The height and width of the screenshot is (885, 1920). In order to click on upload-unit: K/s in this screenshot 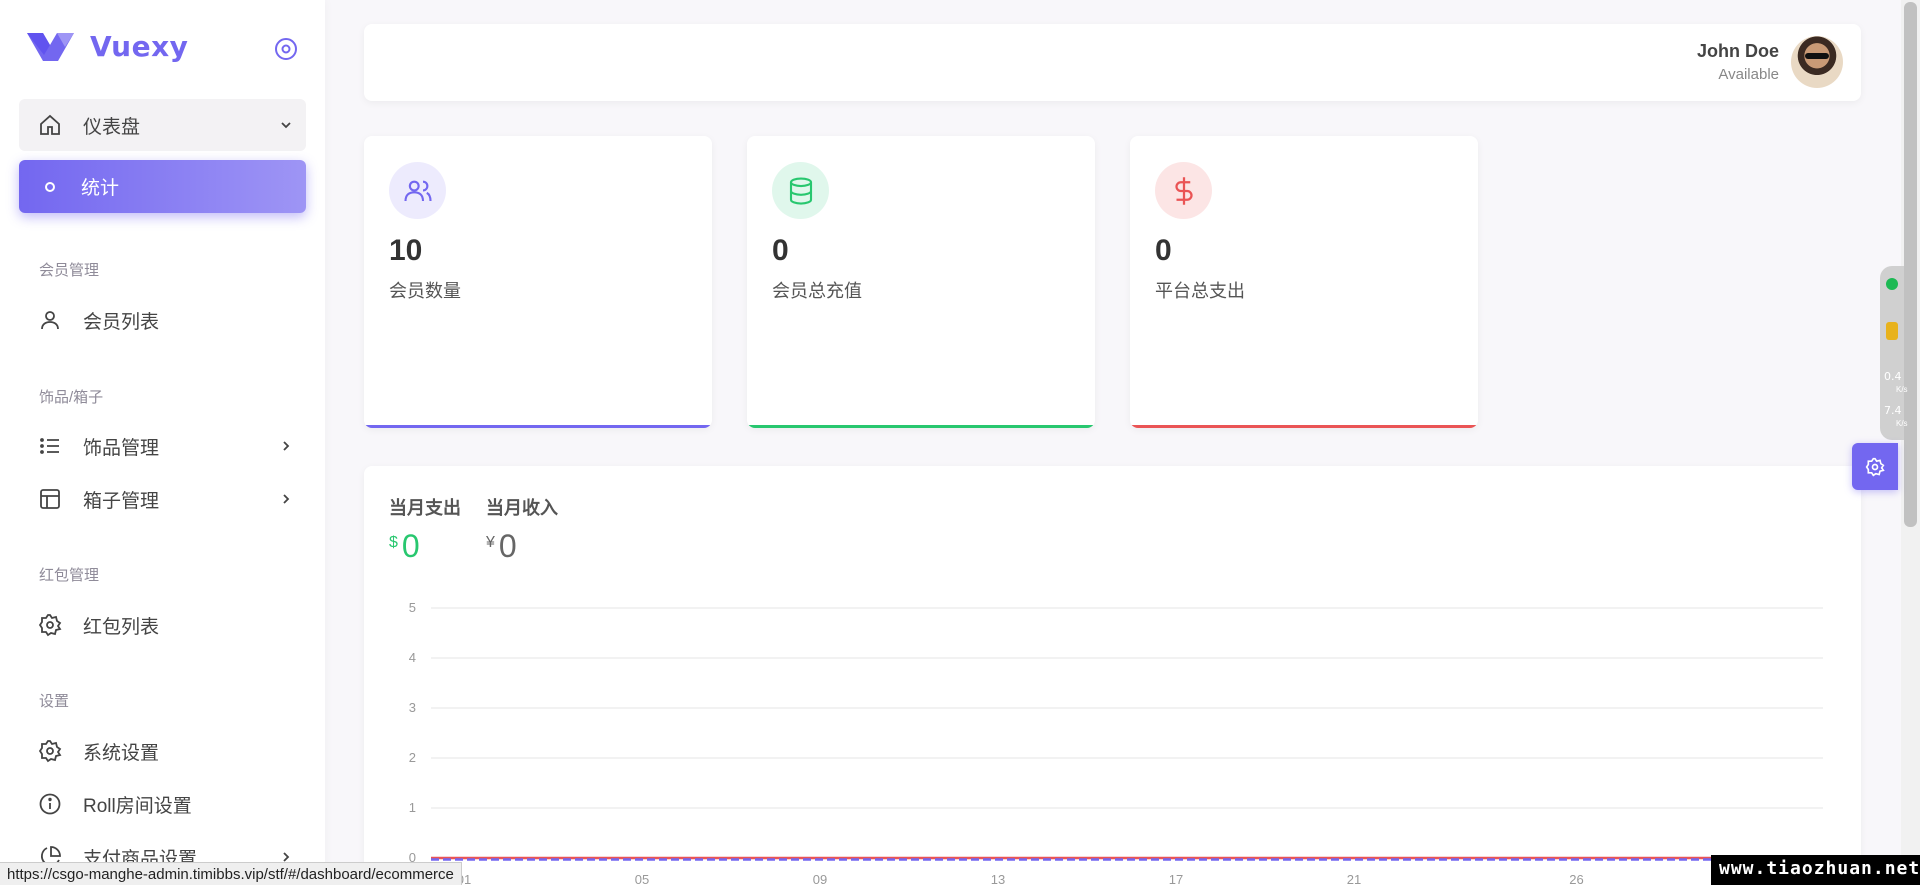, I will do `click(1902, 389)`.